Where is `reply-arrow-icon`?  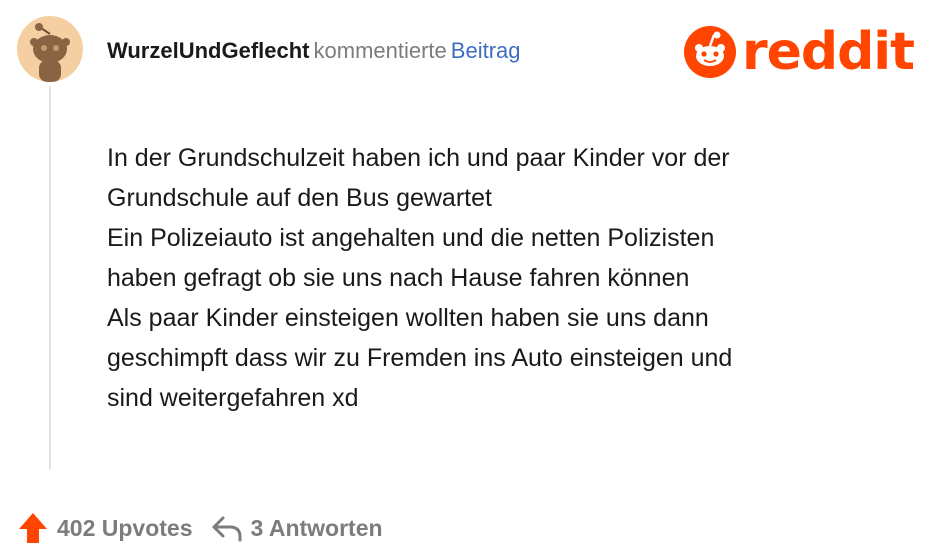
reply-arrow-icon is located at coordinates (227, 529).